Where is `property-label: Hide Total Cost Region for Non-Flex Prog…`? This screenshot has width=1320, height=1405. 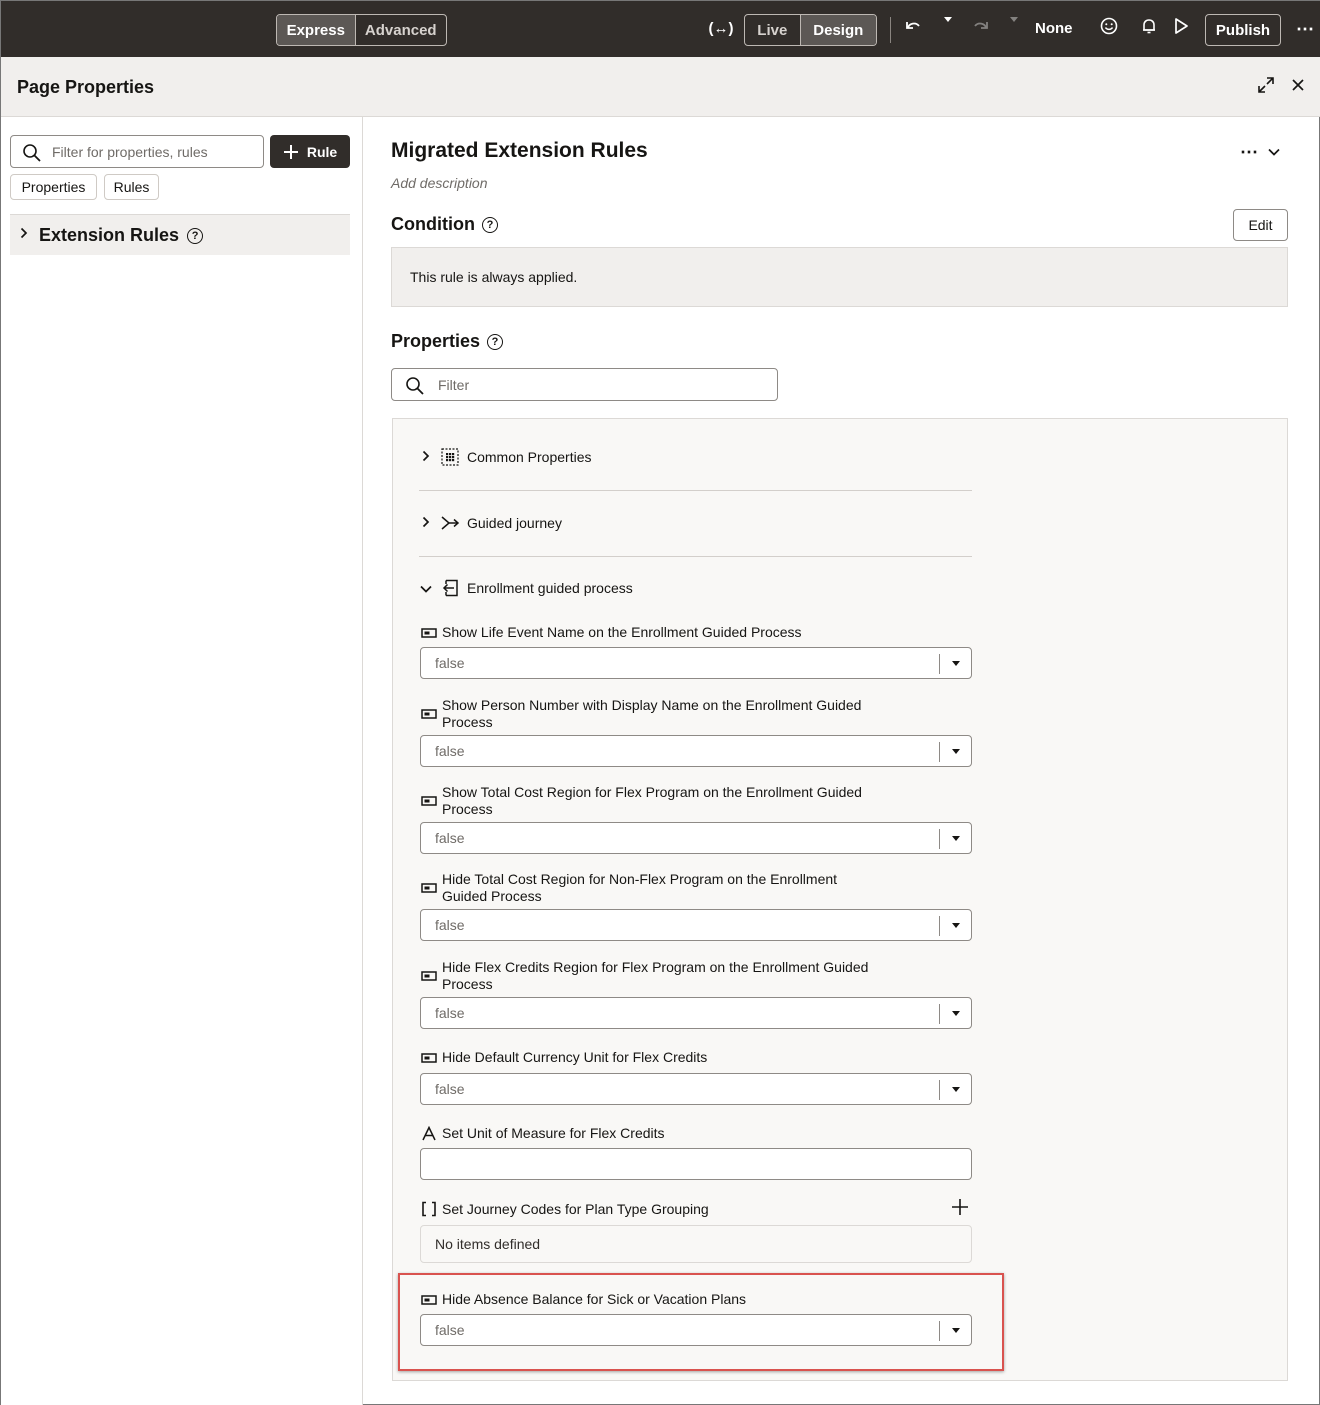 property-label: Hide Total Cost Region for Non-Flex Prog… is located at coordinates (656, 888).